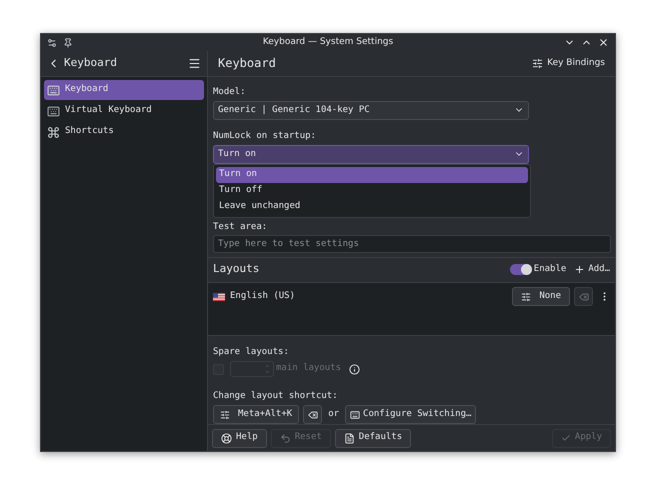 This screenshot has width=656, height=500. I want to click on dropdown-option: Leave unchanged, so click(372, 206).